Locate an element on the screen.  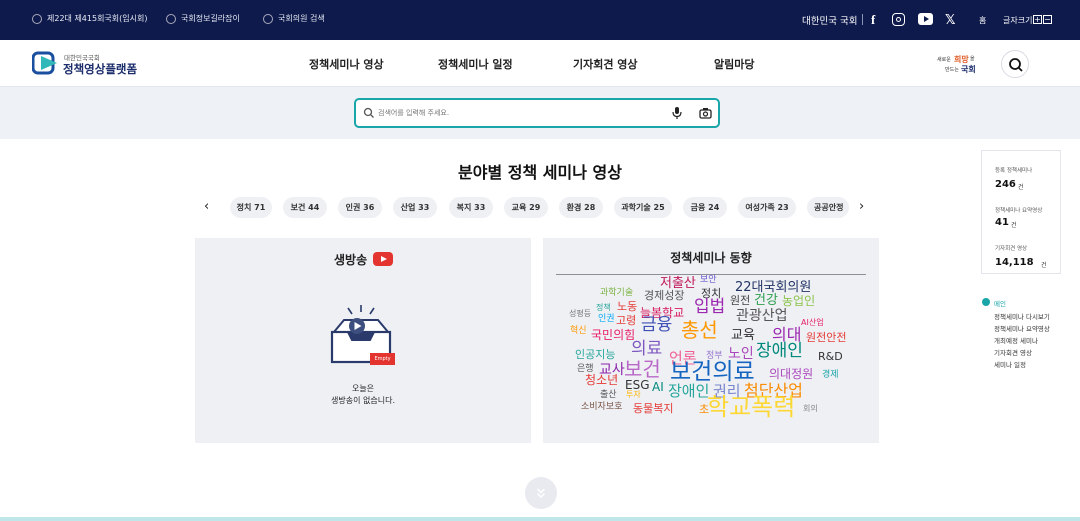
section-title: 분야별 정책 세미나 영상 is located at coordinates (540, 172).